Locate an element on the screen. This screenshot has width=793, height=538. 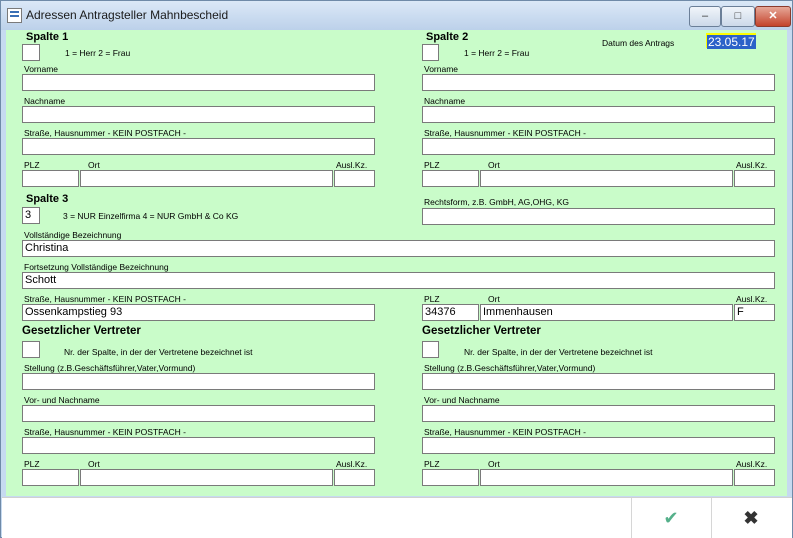
spalte2-strasse-input is located at coordinates (598, 146).